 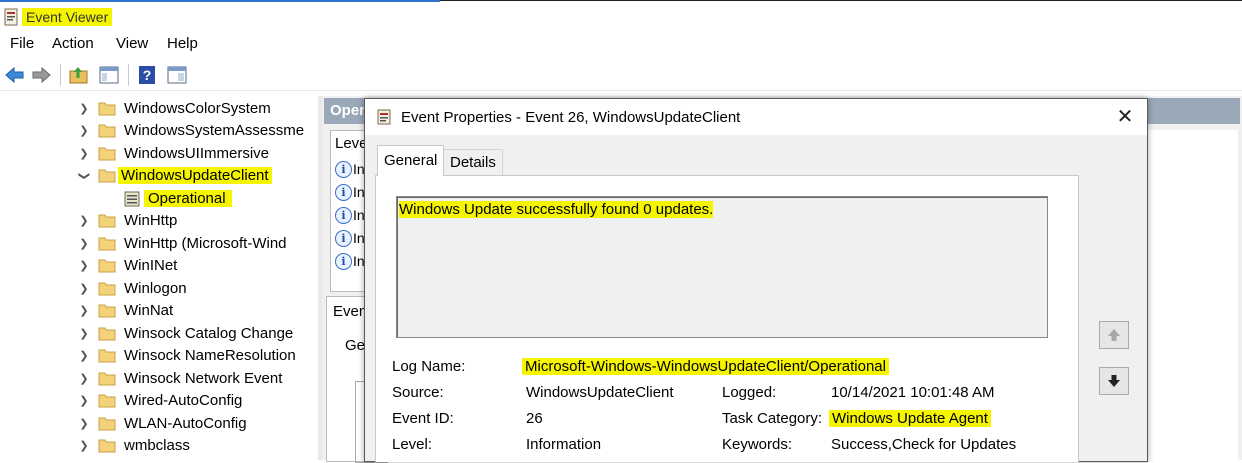 I want to click on tree-item-windowssystemassessment: ❯ WindowsSystemAssessme, so click(x=159, y=131).